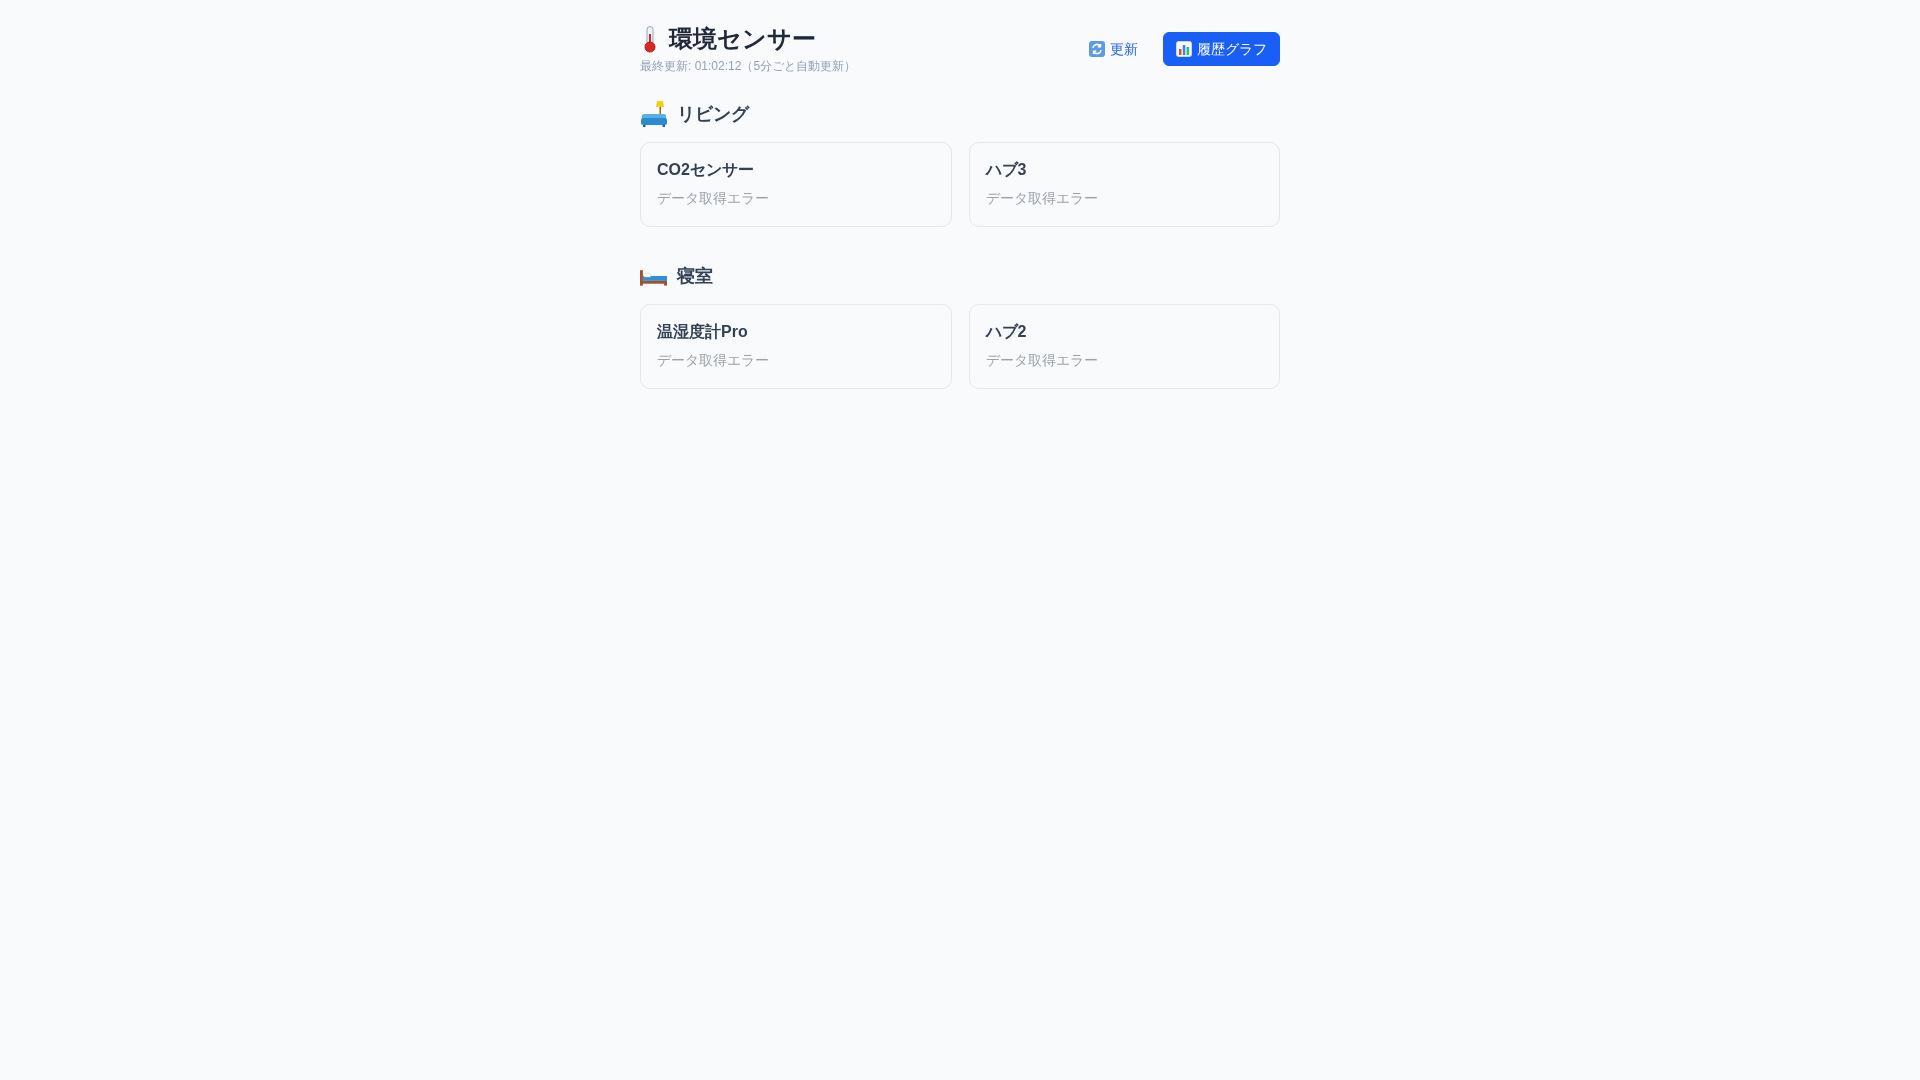 The image size is (1920, 1080). Describe the element at coordinates (653, 114) in the screenshot. I see `sofa-lamp-icon` at that location.